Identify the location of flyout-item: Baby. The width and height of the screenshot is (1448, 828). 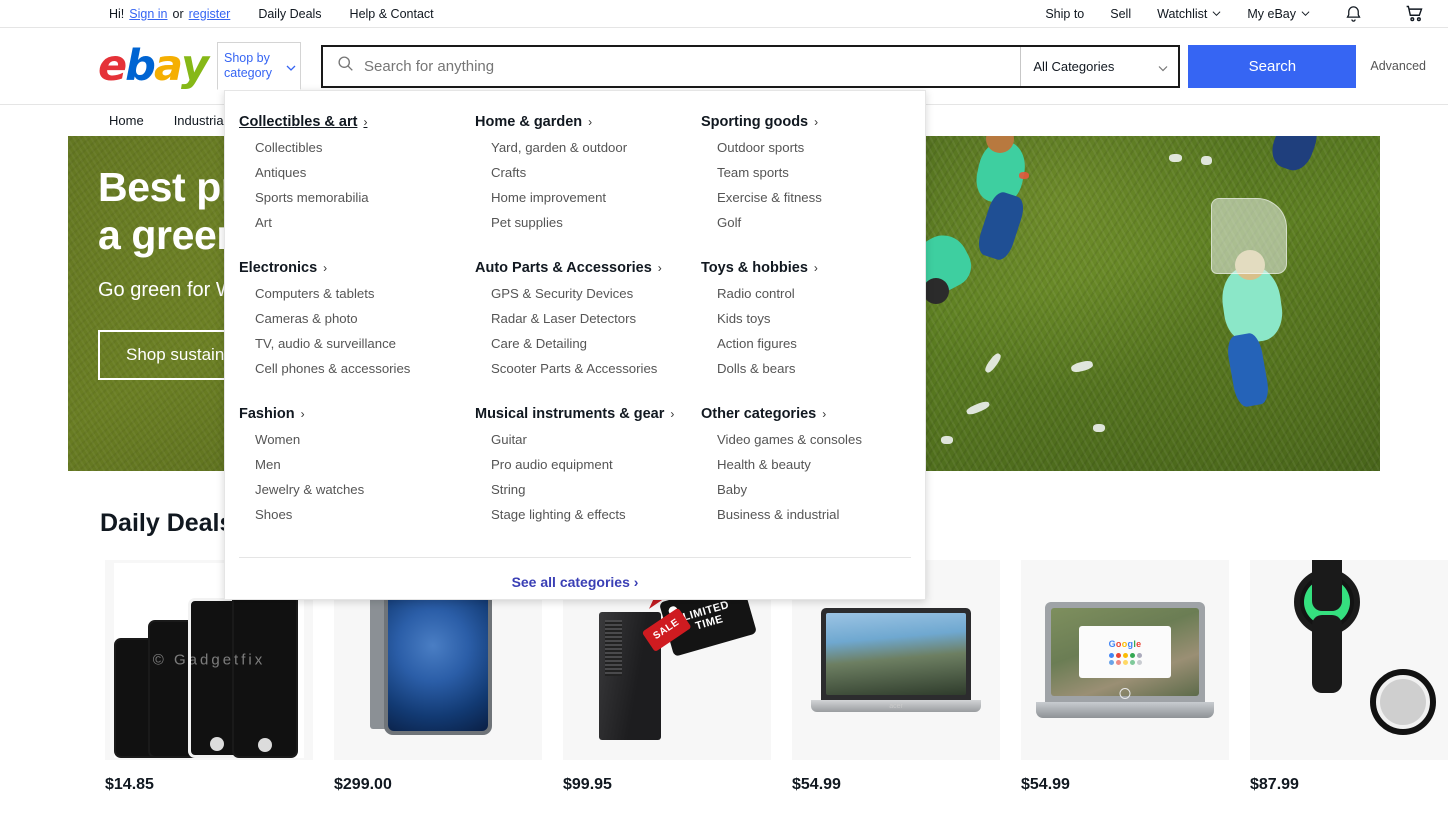
(821, 489).